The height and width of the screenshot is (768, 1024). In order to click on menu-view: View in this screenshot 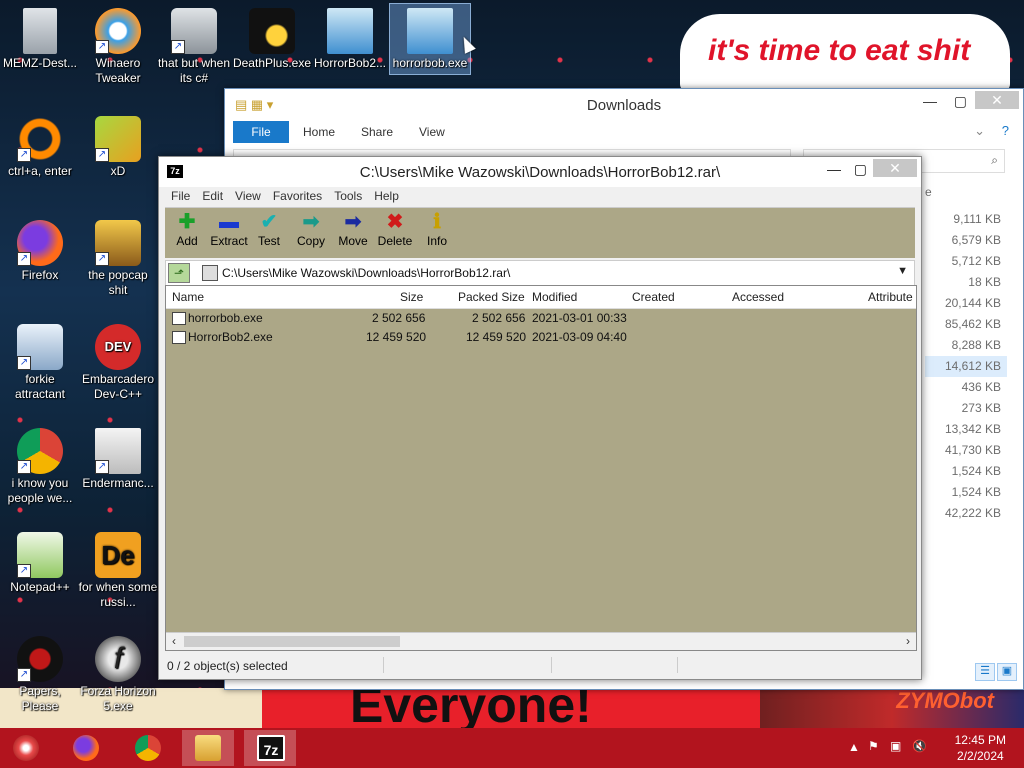, I will do `click(248, 196)`.